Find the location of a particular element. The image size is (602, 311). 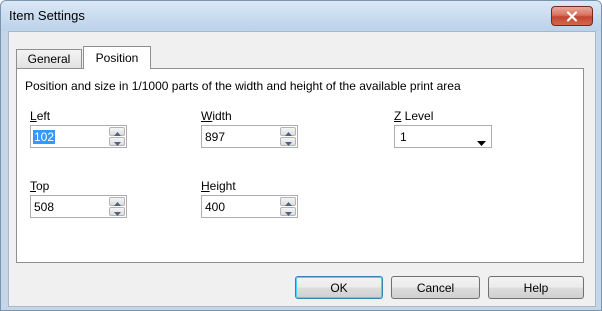

left-spin-down-button is located at coordinates (117, 141).